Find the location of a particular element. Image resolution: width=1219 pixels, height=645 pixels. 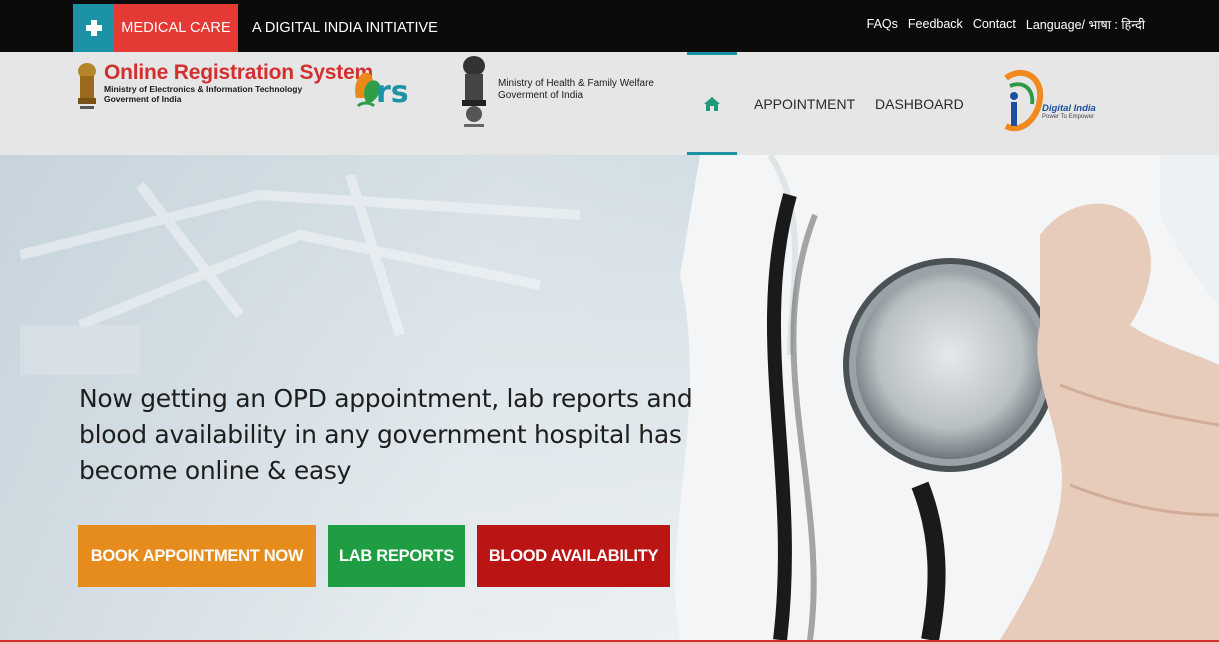

nav-dashboard: DASHBOARD is located at coordinates (919, 103).